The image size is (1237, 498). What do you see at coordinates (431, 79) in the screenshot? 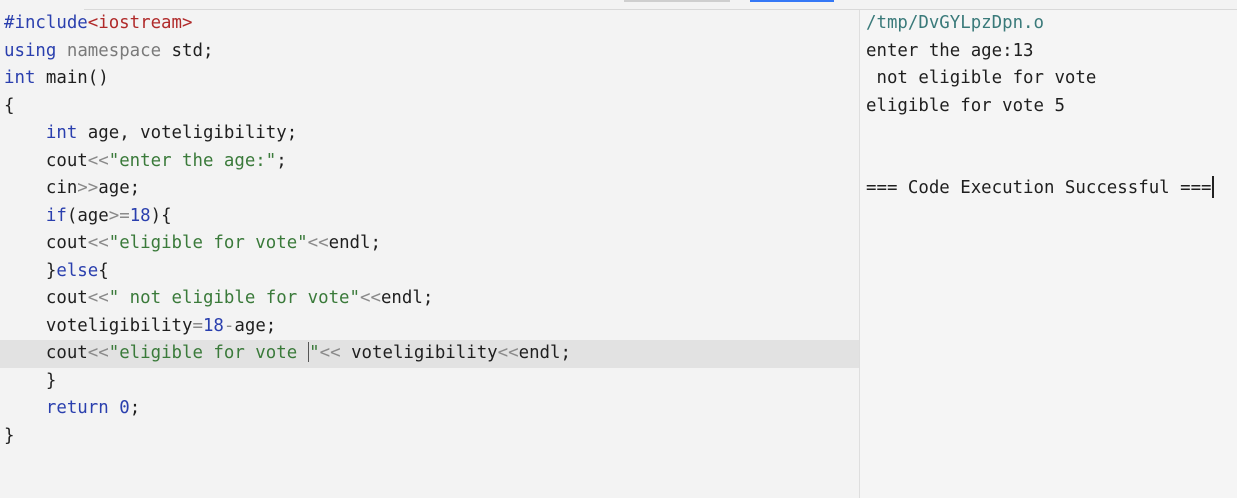
I see `code-line: int main()` at bounding box center [431, 79].